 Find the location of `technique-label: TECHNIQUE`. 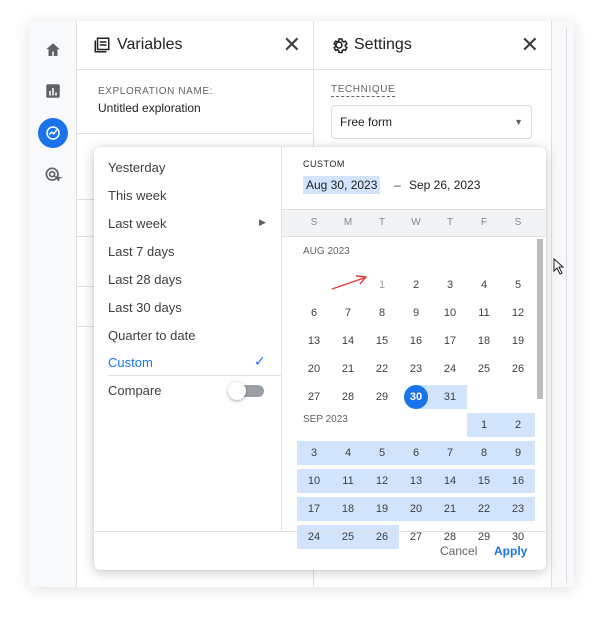

technique-label: TECHNIQUE is located at coordinates (363, 90).